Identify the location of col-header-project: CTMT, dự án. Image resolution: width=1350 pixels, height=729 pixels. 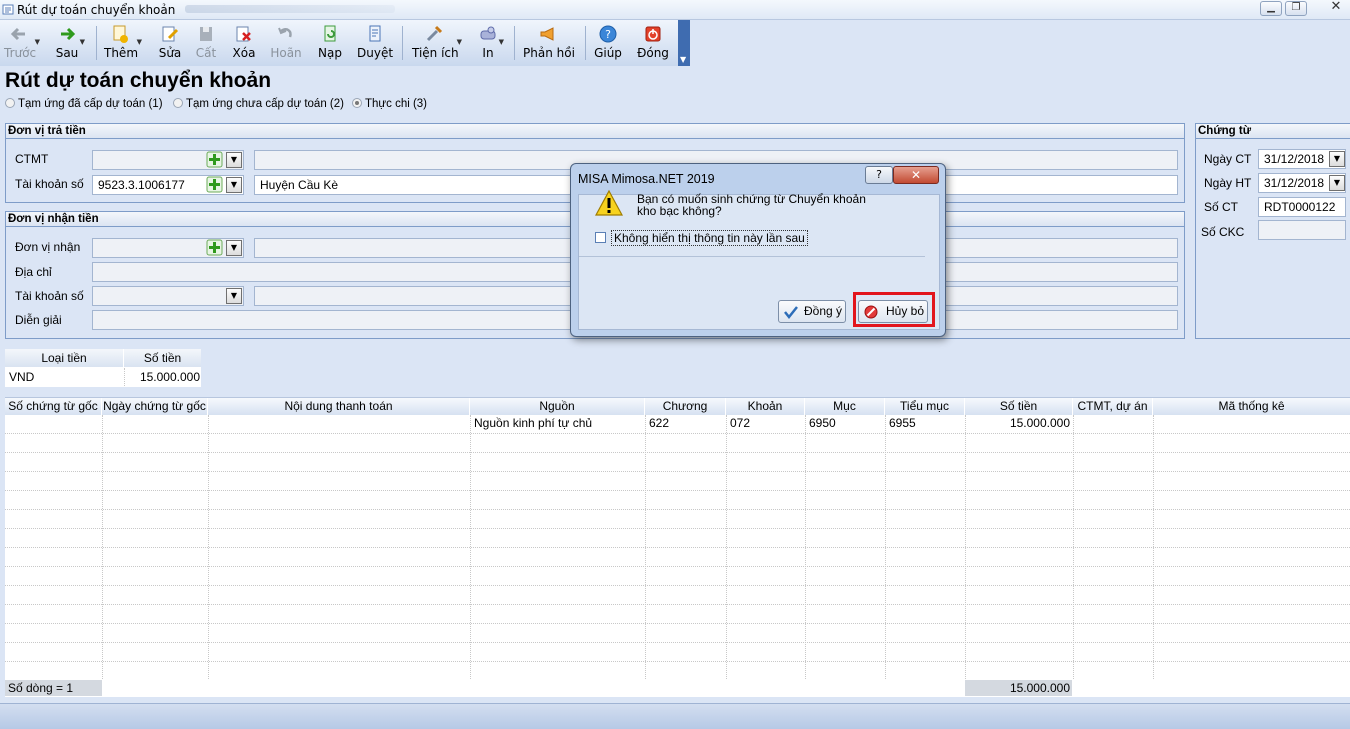
(1112, 406).